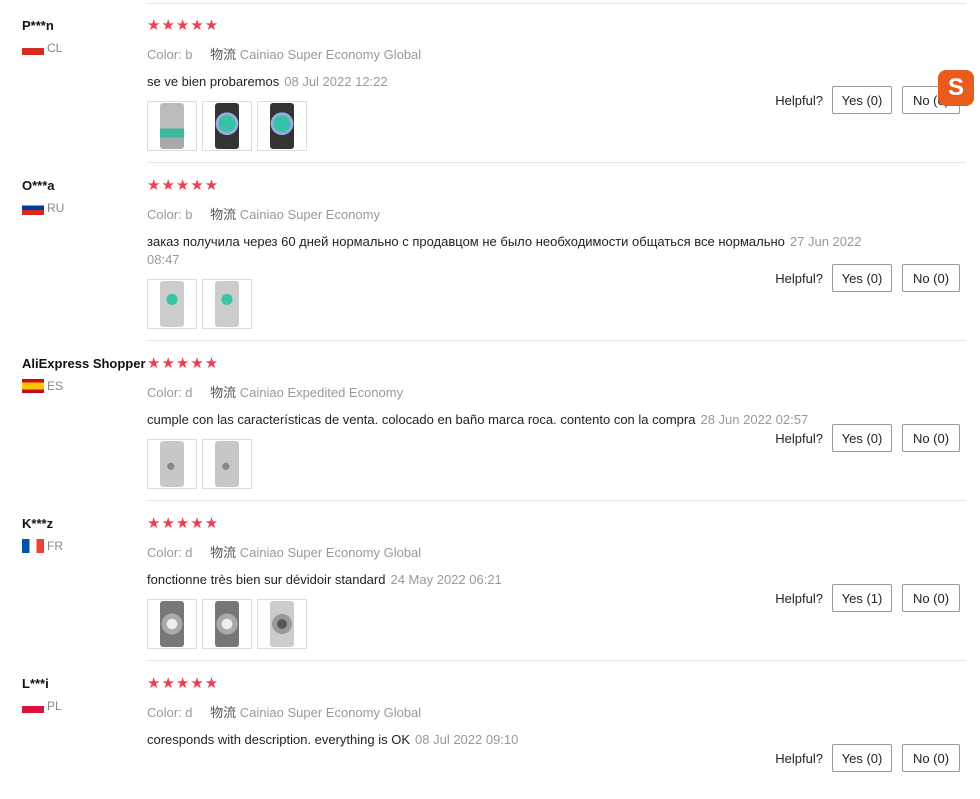  What do you see at coordinates (336, 81) in the screenshot?
I see `review-date: 08 Jul 2022 12:22` at bounding box center [336, 81].